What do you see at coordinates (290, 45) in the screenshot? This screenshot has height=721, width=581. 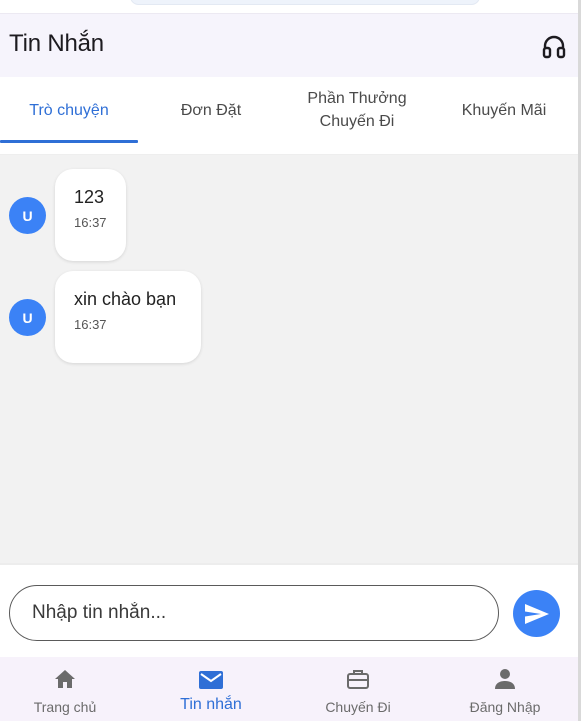 I see `app-bar: Tin Nhắn` at bounding box center [290, 45].